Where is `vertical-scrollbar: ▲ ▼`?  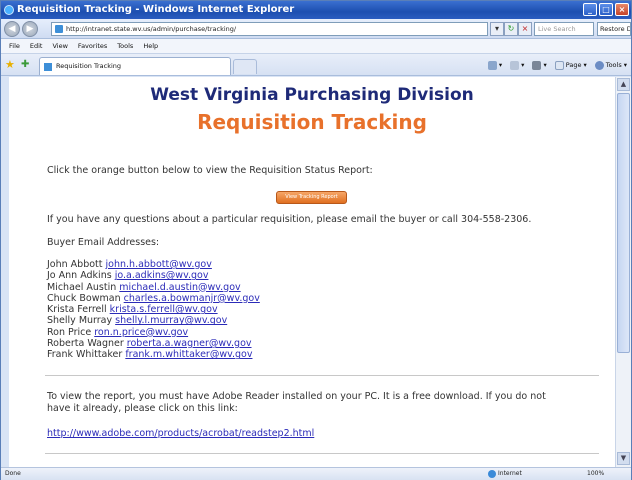
vertical-scrollbar: ▲ ▼ is located at coordinates (623, 272).